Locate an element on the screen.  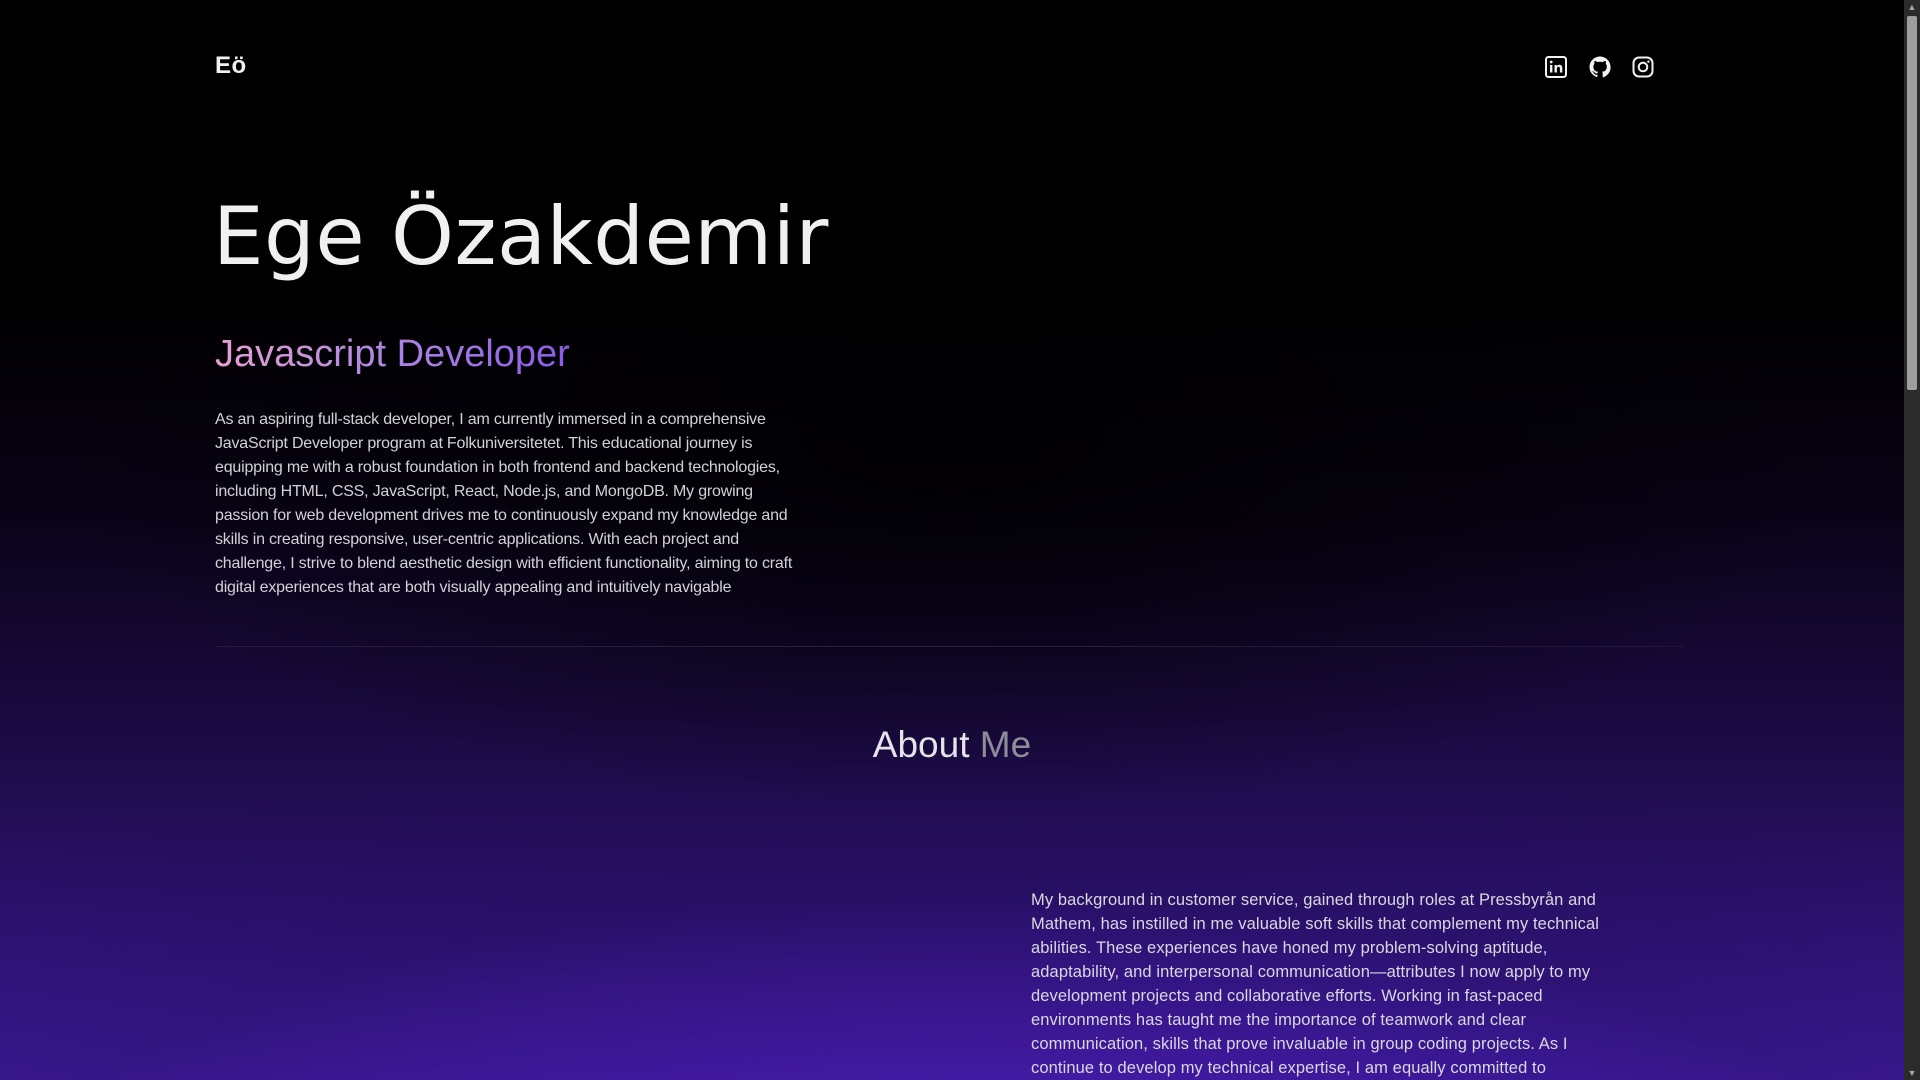
scroll-down-arrow-icon: ▼ is located at coordinates (1912, 1073).